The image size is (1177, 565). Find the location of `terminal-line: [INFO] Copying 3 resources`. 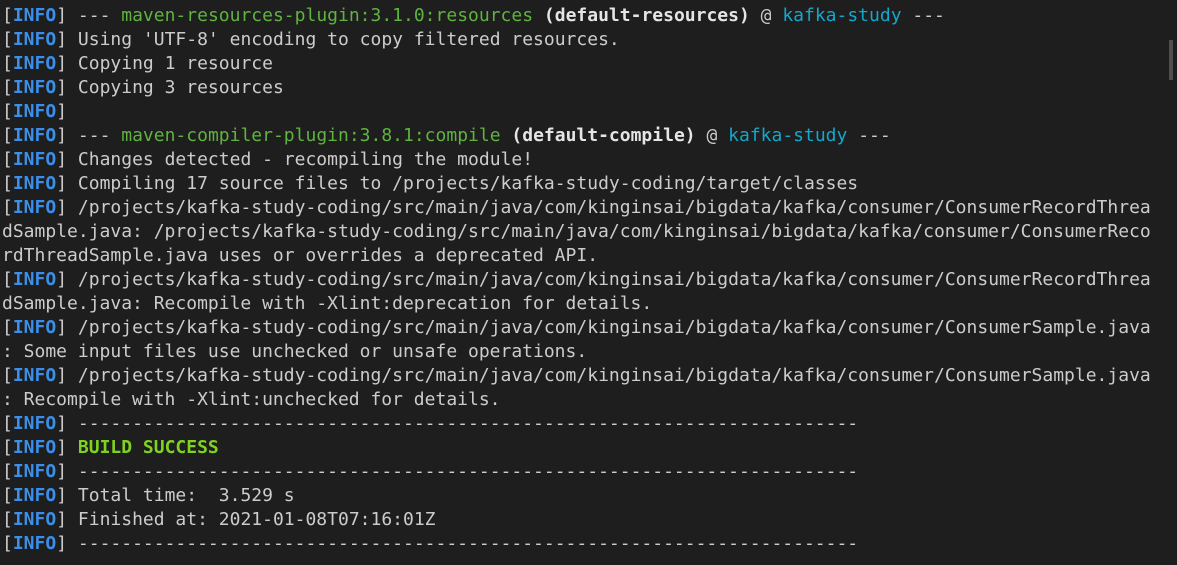

terminal-line: [INFO] Copying 3 resources is located at coordinates (582, 88).